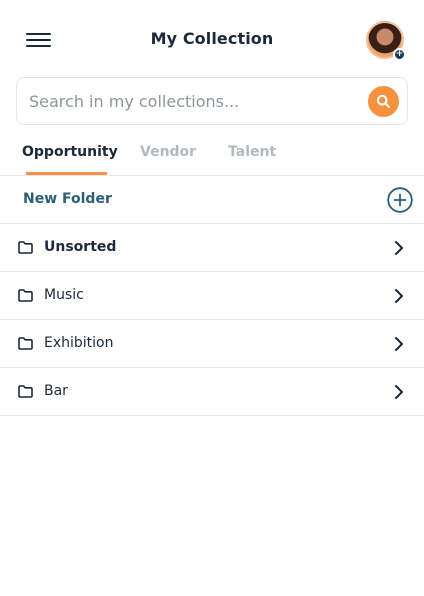 The image size is (424, 596). I want to click on tab-talent: Talent, so click(252, 152).